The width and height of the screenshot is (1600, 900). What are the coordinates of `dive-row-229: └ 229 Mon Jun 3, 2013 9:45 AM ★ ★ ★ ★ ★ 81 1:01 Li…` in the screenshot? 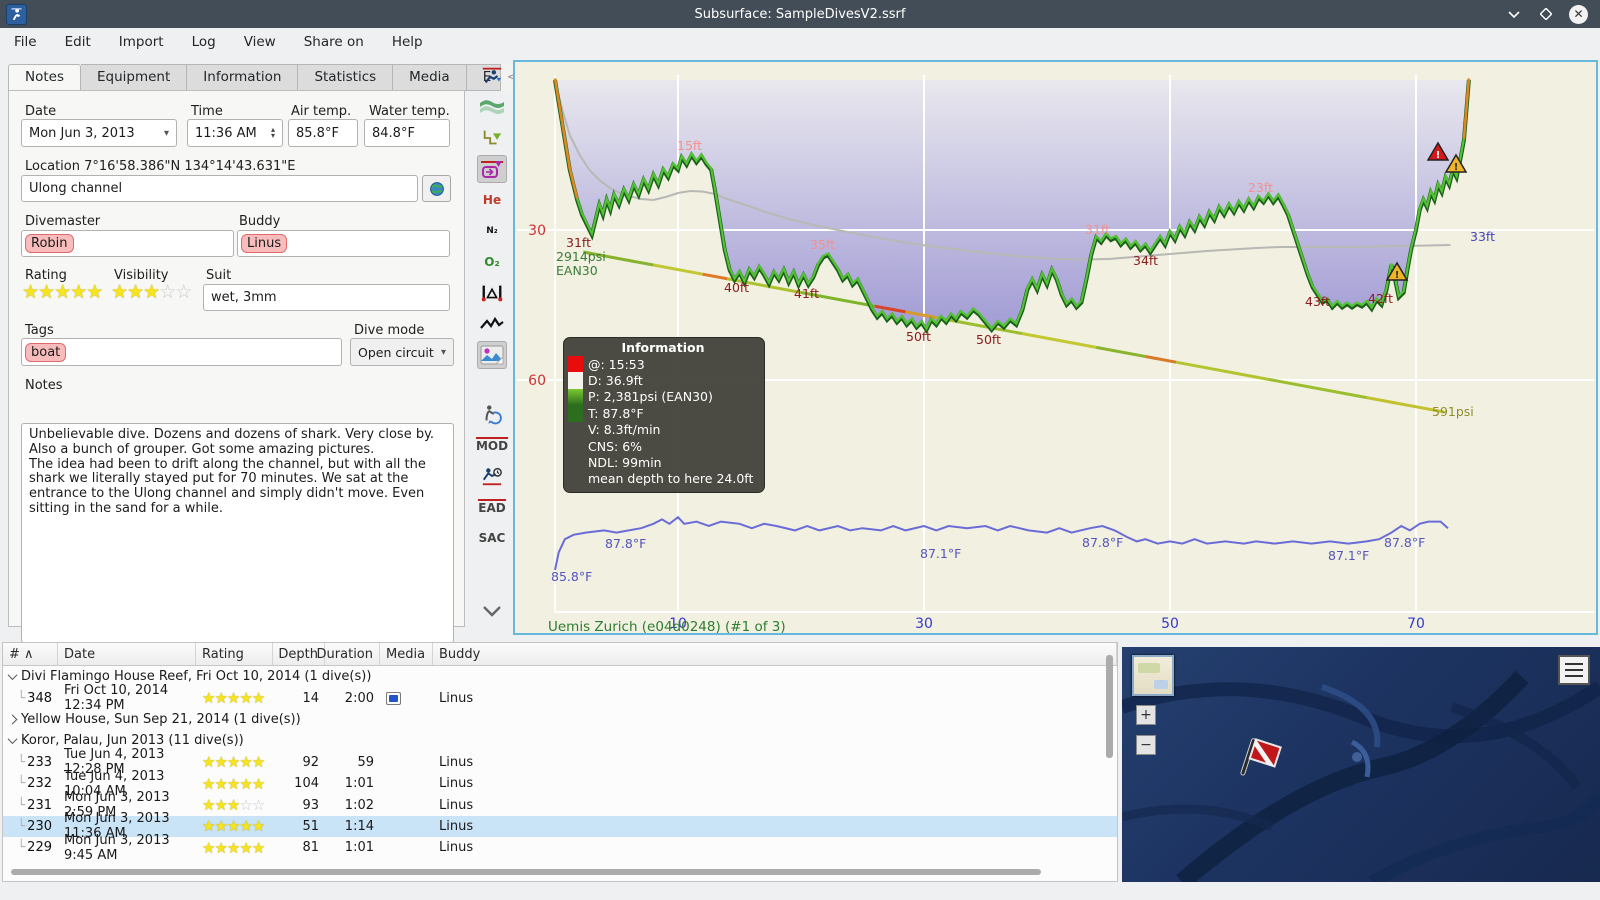 It's located at (560, 847).